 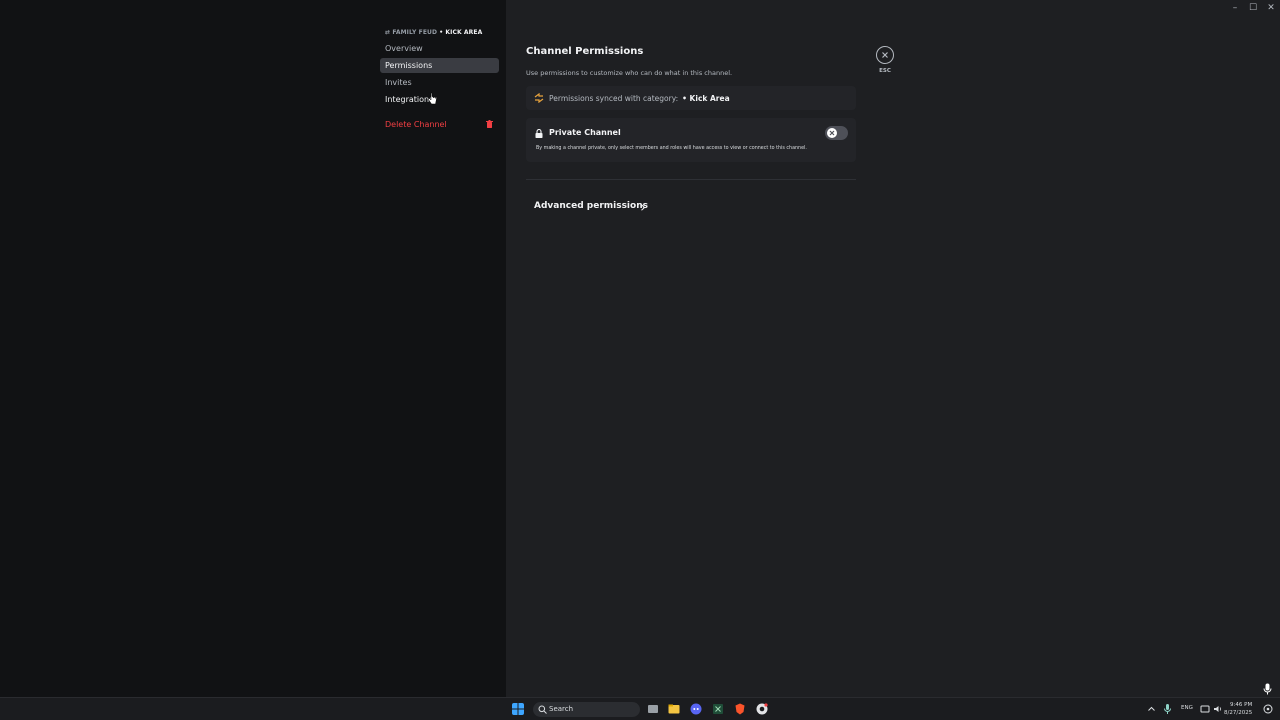 What do you see at coordinates (591, 206) in the screenshot?
I see `advanced-permissions-button: Advanced permissions` at bounding box center [591, 206].